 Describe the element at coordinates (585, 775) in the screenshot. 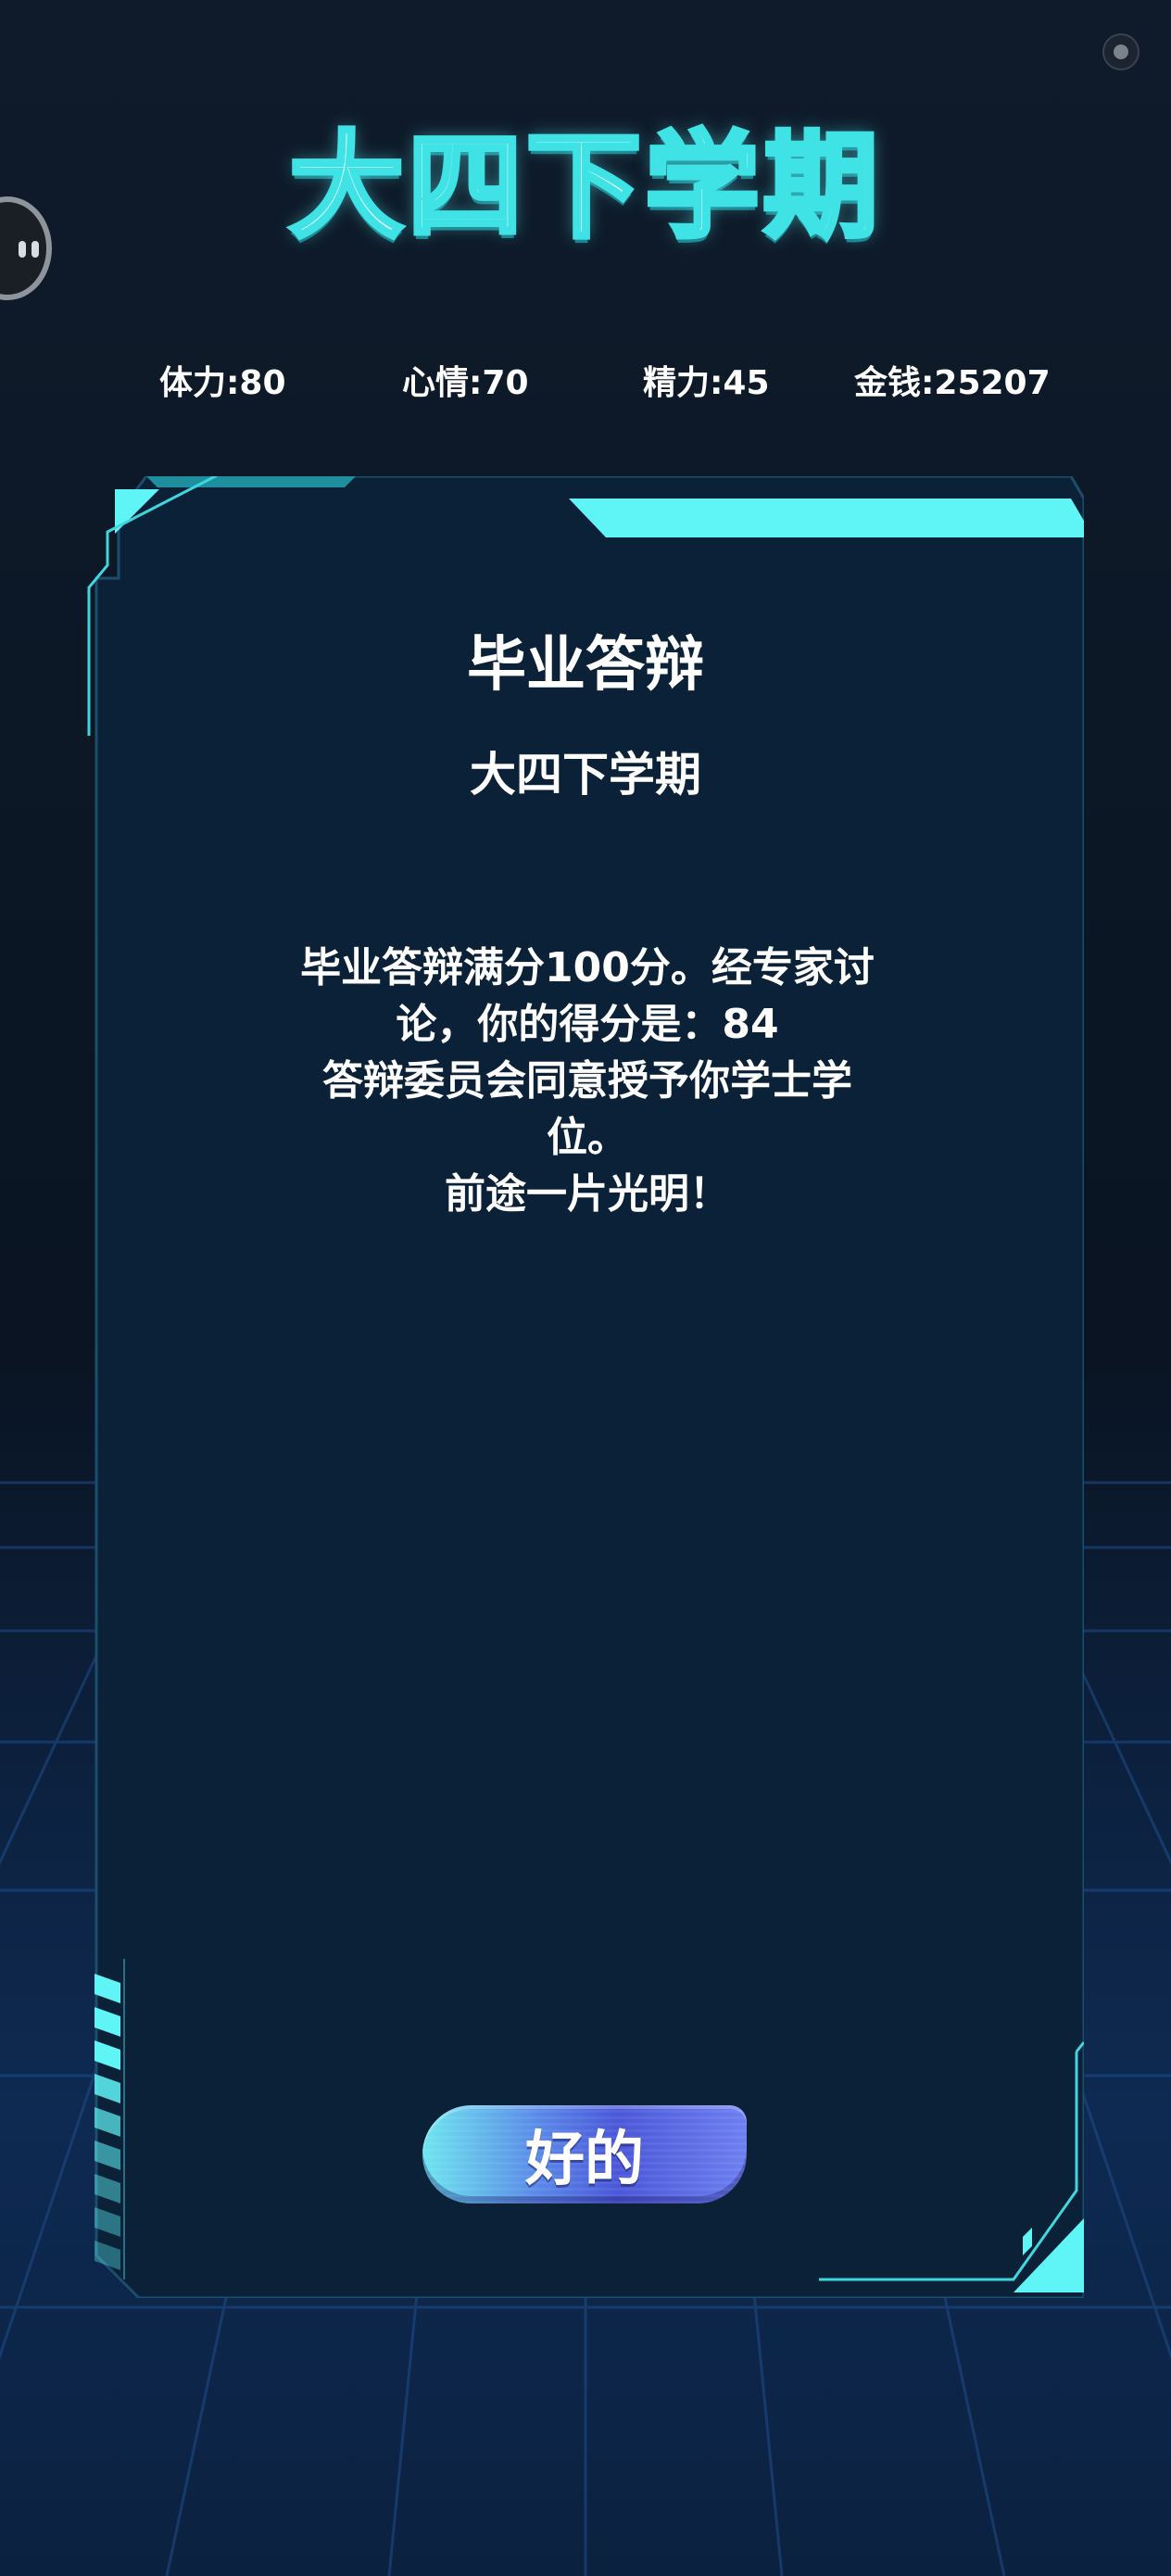

I see `event-subtitle: 大四下学期` at that location.